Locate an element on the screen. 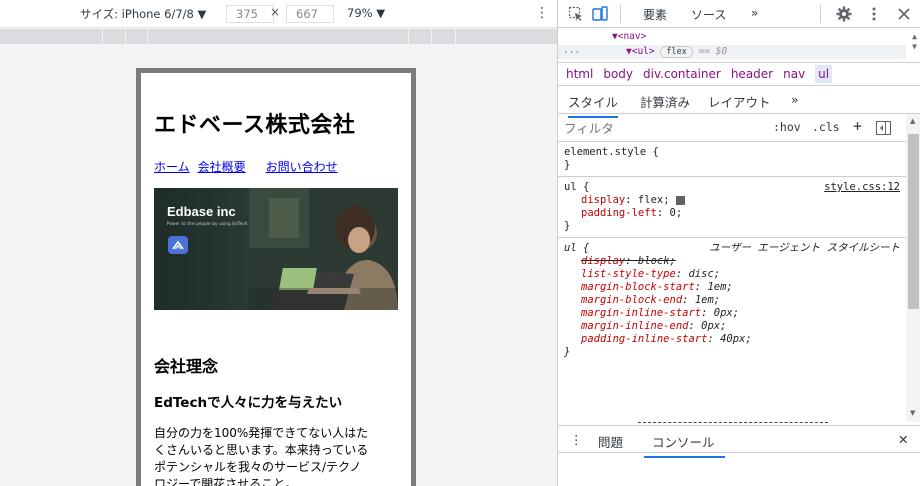 The height and width of the screenshot is (486, 920). tab-sources: ソース is located at coordinates (708, 14).